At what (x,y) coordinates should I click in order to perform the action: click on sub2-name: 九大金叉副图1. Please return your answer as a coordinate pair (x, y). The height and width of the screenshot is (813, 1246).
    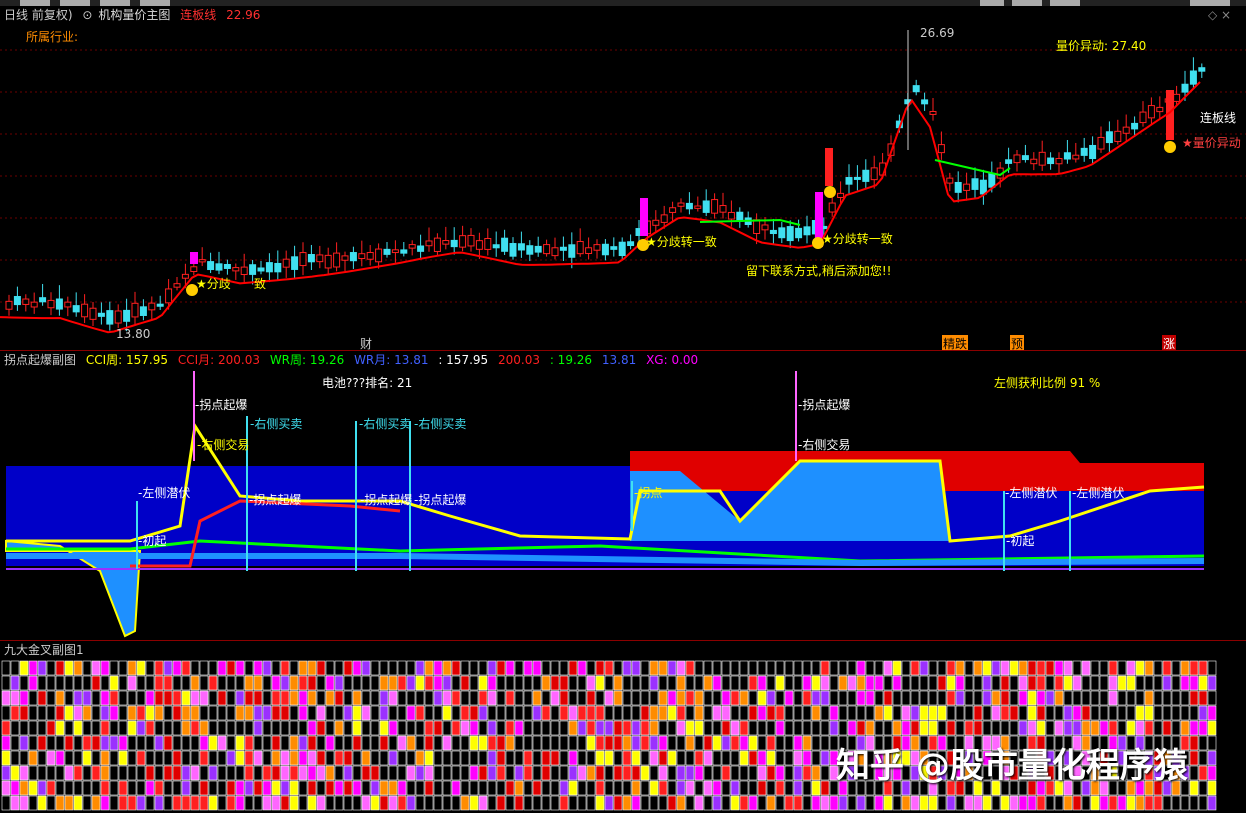
    Looking at the image, I should click on (44, 650).